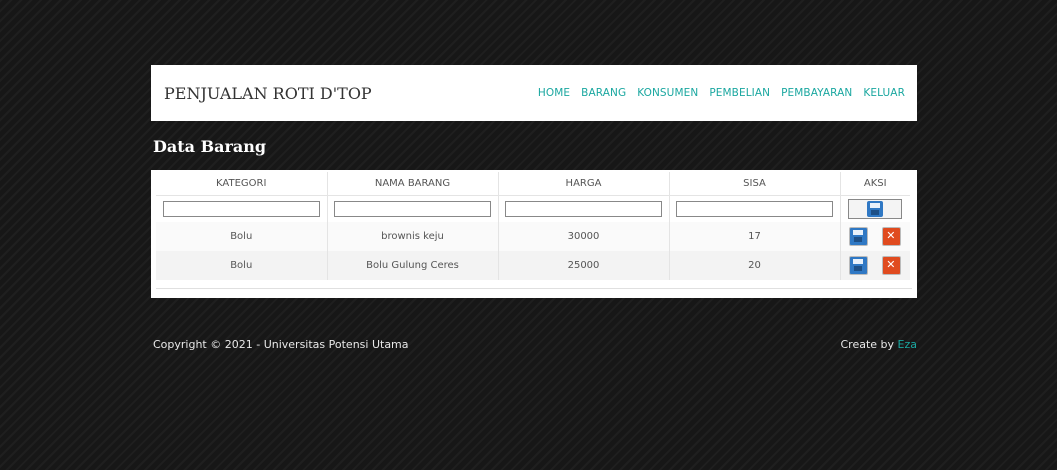 Image resolution: width=1057 pixels, height=470 pixels. Describe the element at coordinates (739, 93) in the screenshot. I see `nav-pembelian: PEMBELIAN` at that location.